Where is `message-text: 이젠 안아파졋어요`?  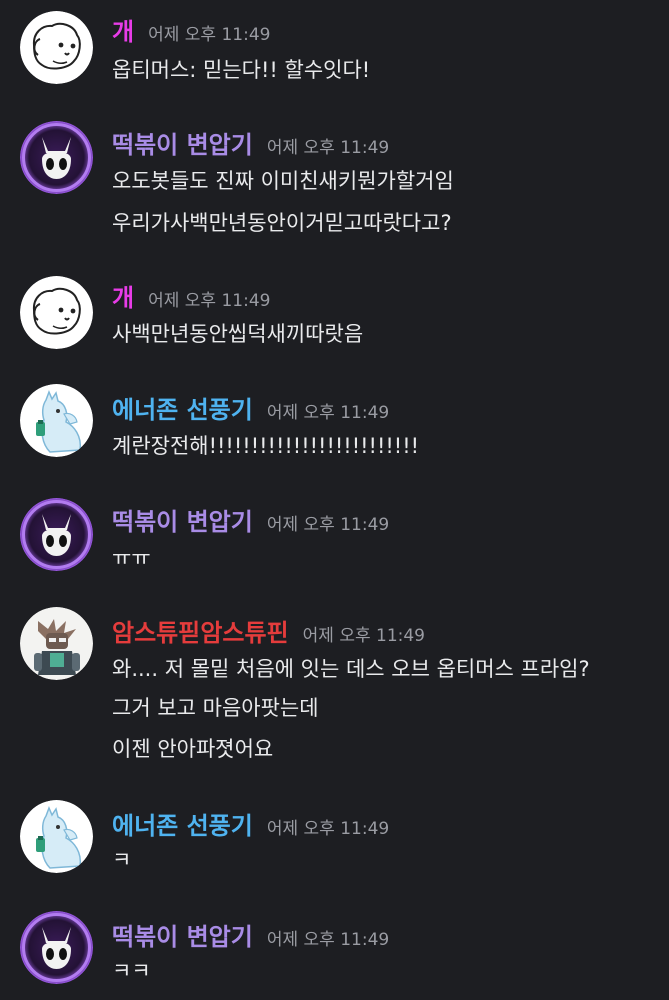 message-text: 이젠 안아파졋어요 is located at coordinates (193, 749).